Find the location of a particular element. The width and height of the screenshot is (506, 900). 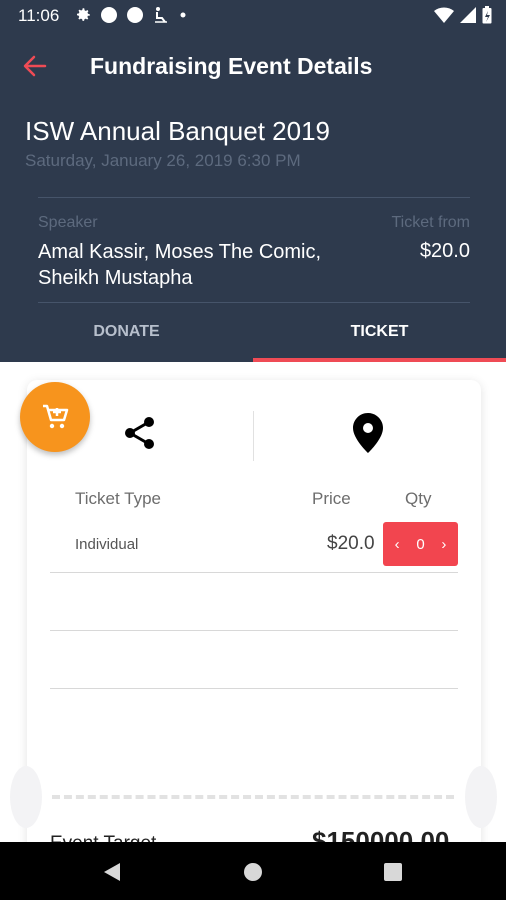

cart-fab is located at coordinates (55, 417).